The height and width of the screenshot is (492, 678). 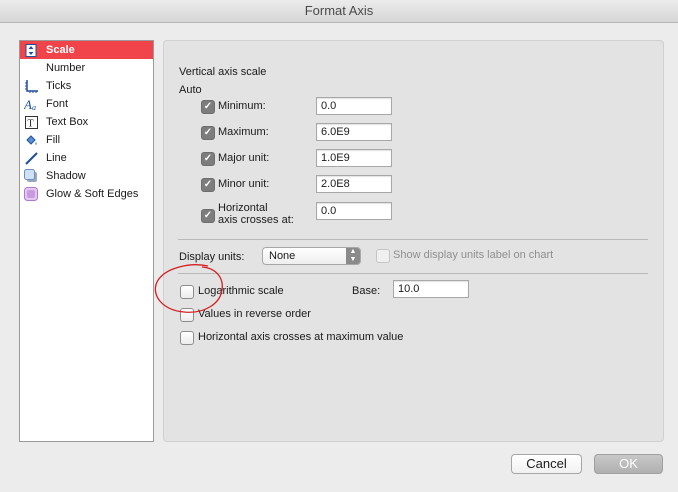 I want to click on minimum-auto-checkbox: ✓, so click(x=208, y=107).